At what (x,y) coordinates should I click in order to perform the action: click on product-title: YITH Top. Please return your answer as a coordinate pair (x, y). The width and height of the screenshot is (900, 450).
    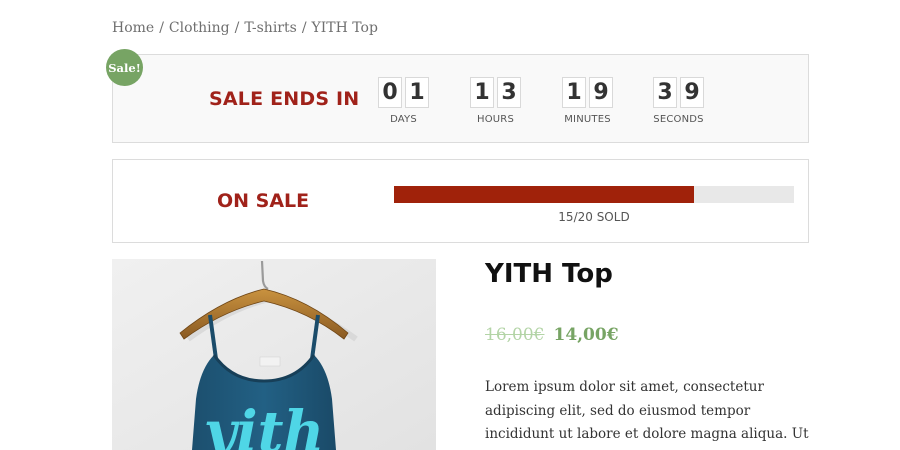
    Looking at the image, I should click on (549, 274).